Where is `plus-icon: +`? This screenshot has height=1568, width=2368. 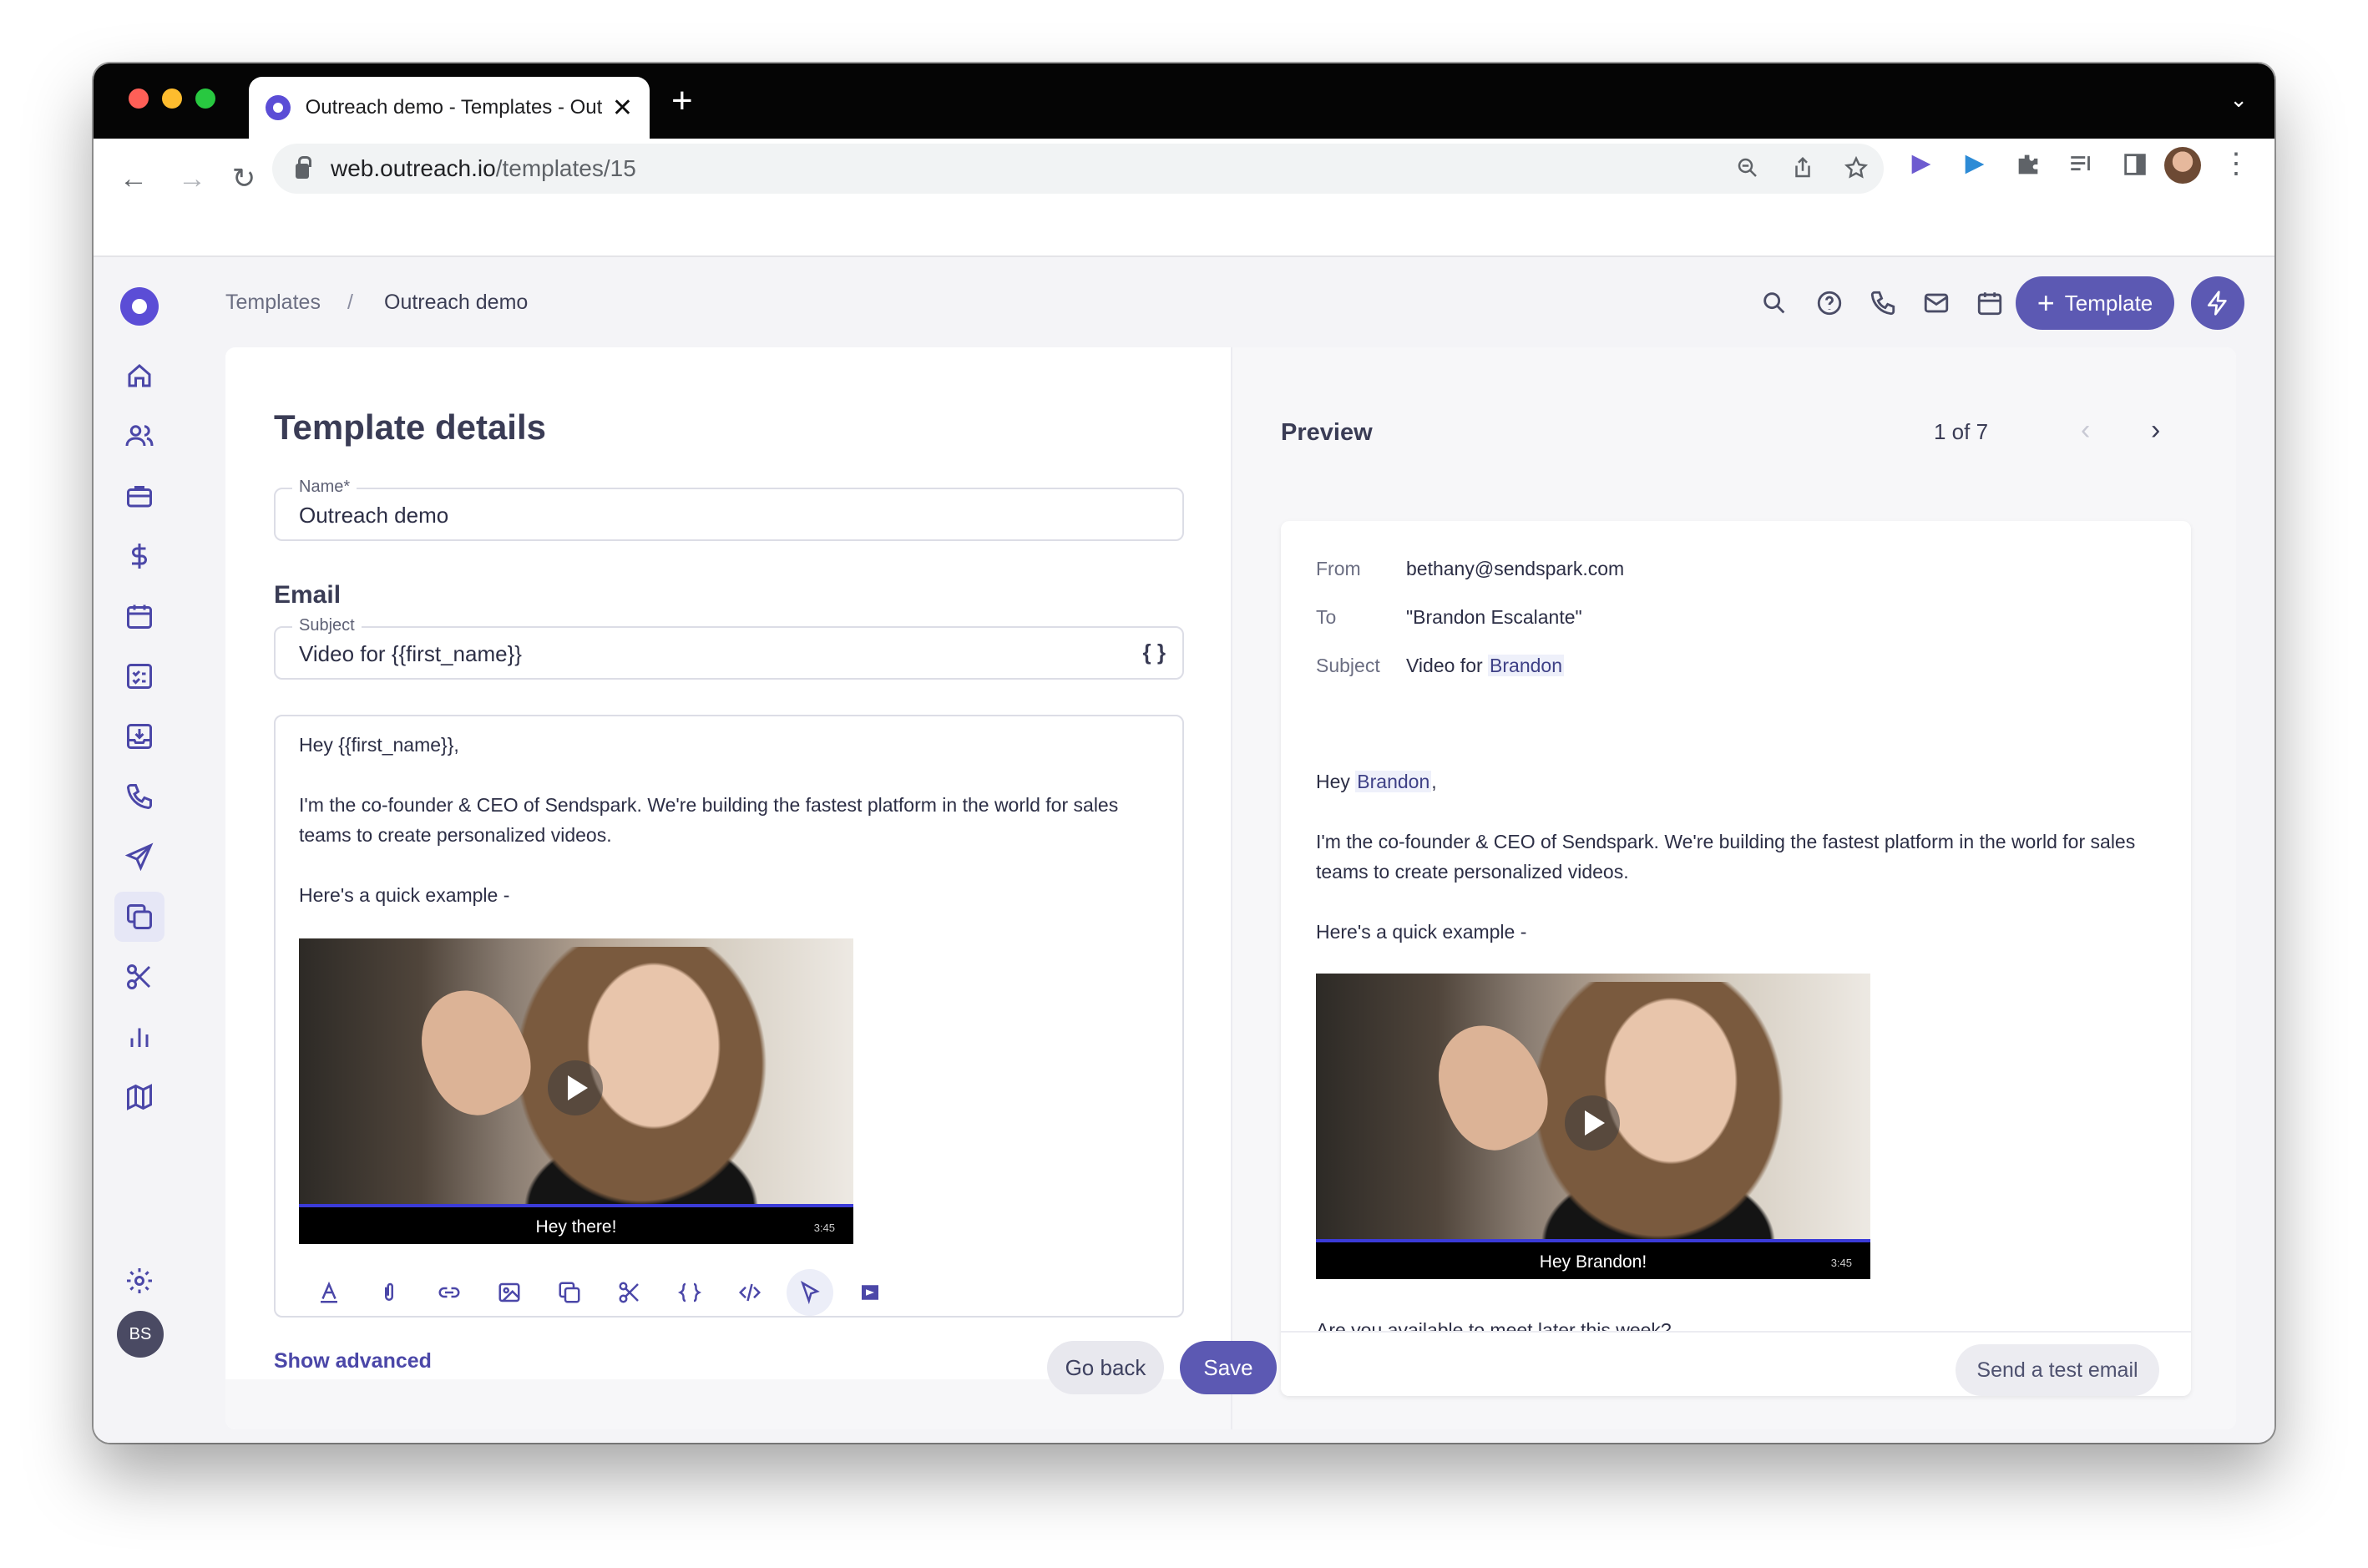
plus-icon: + is located at coordinates (2046, 303).